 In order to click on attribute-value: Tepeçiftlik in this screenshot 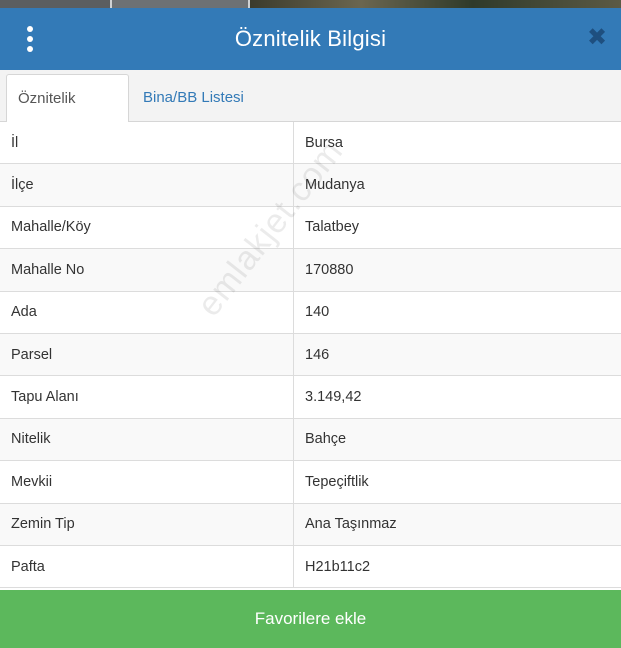, I will do `click(337, 481)`.